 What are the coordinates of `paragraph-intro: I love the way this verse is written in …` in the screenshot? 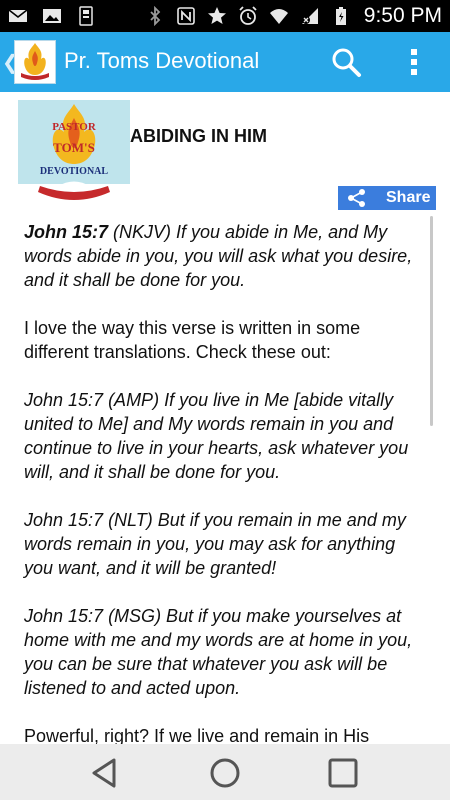 It's located at (192, 340).